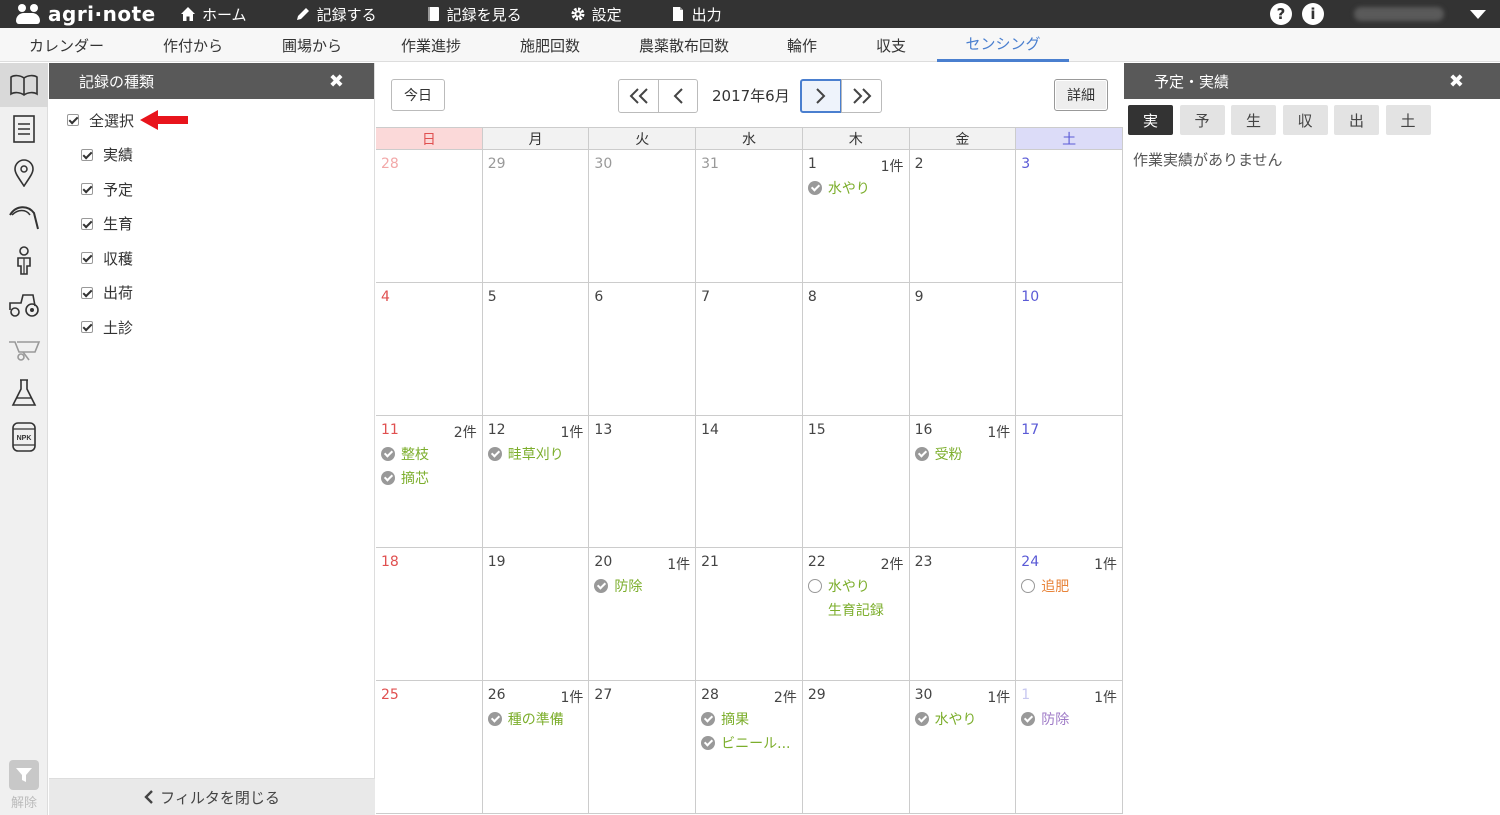 The width and height of the screenshot is (1500, 815). Describe the element at coordinates (24, 349) in the screenshot. I see `rail-wheelbarrow` at that location.